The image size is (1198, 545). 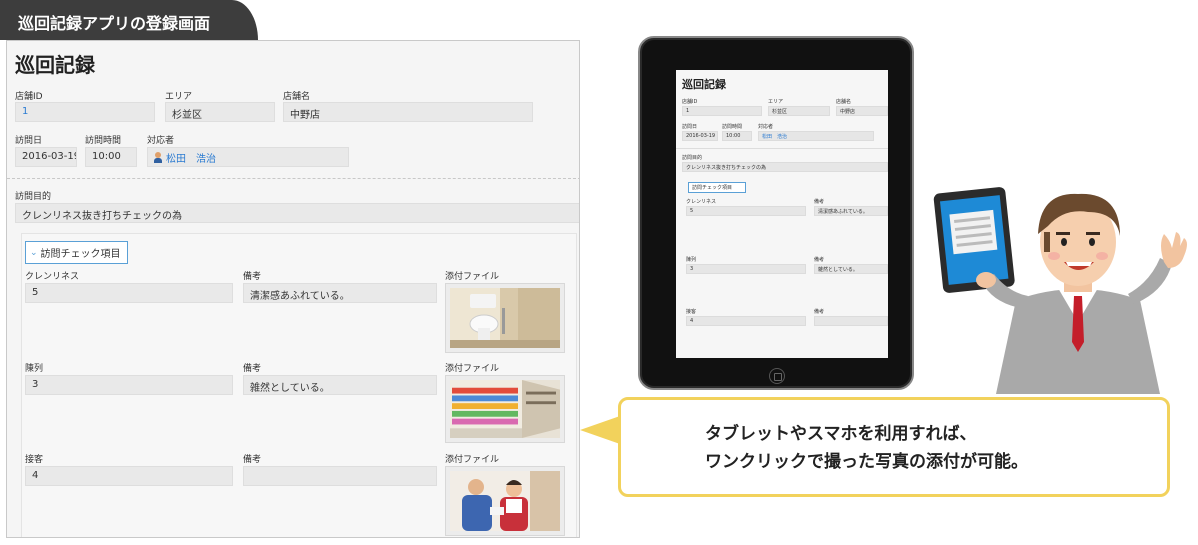 What do you see at coordinates (690, 127) in the screenshot?
I see `tablet-visit-date-label: 訪問日` at bounding box center [690, 127].